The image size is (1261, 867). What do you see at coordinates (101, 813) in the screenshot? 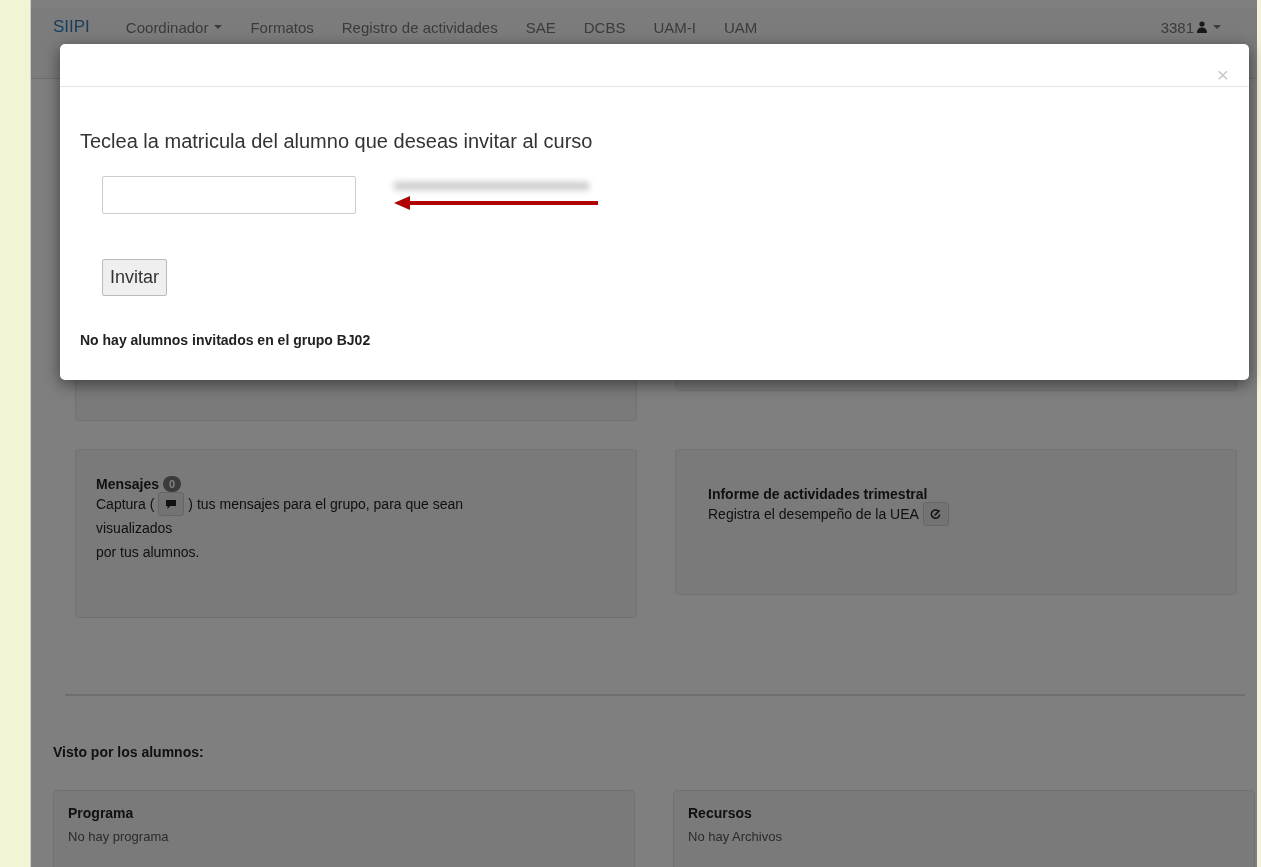
I see `panel-title: Programa` at bounding box center [101, 813].